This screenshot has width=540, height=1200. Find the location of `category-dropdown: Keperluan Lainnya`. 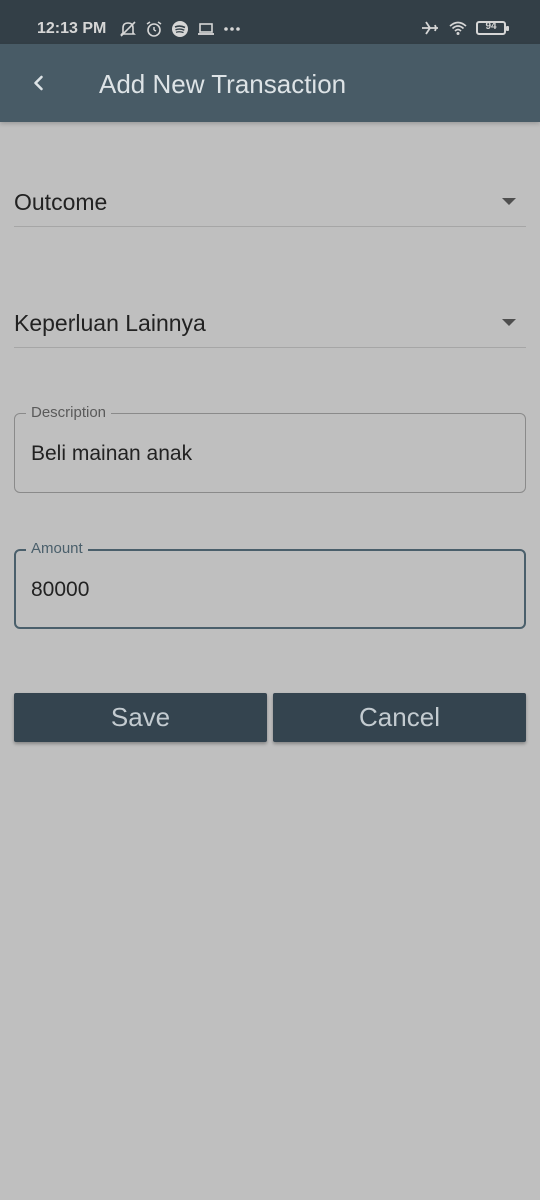

category-dropdown: Keperluan Lainnya is located at coordinates (270, 322).